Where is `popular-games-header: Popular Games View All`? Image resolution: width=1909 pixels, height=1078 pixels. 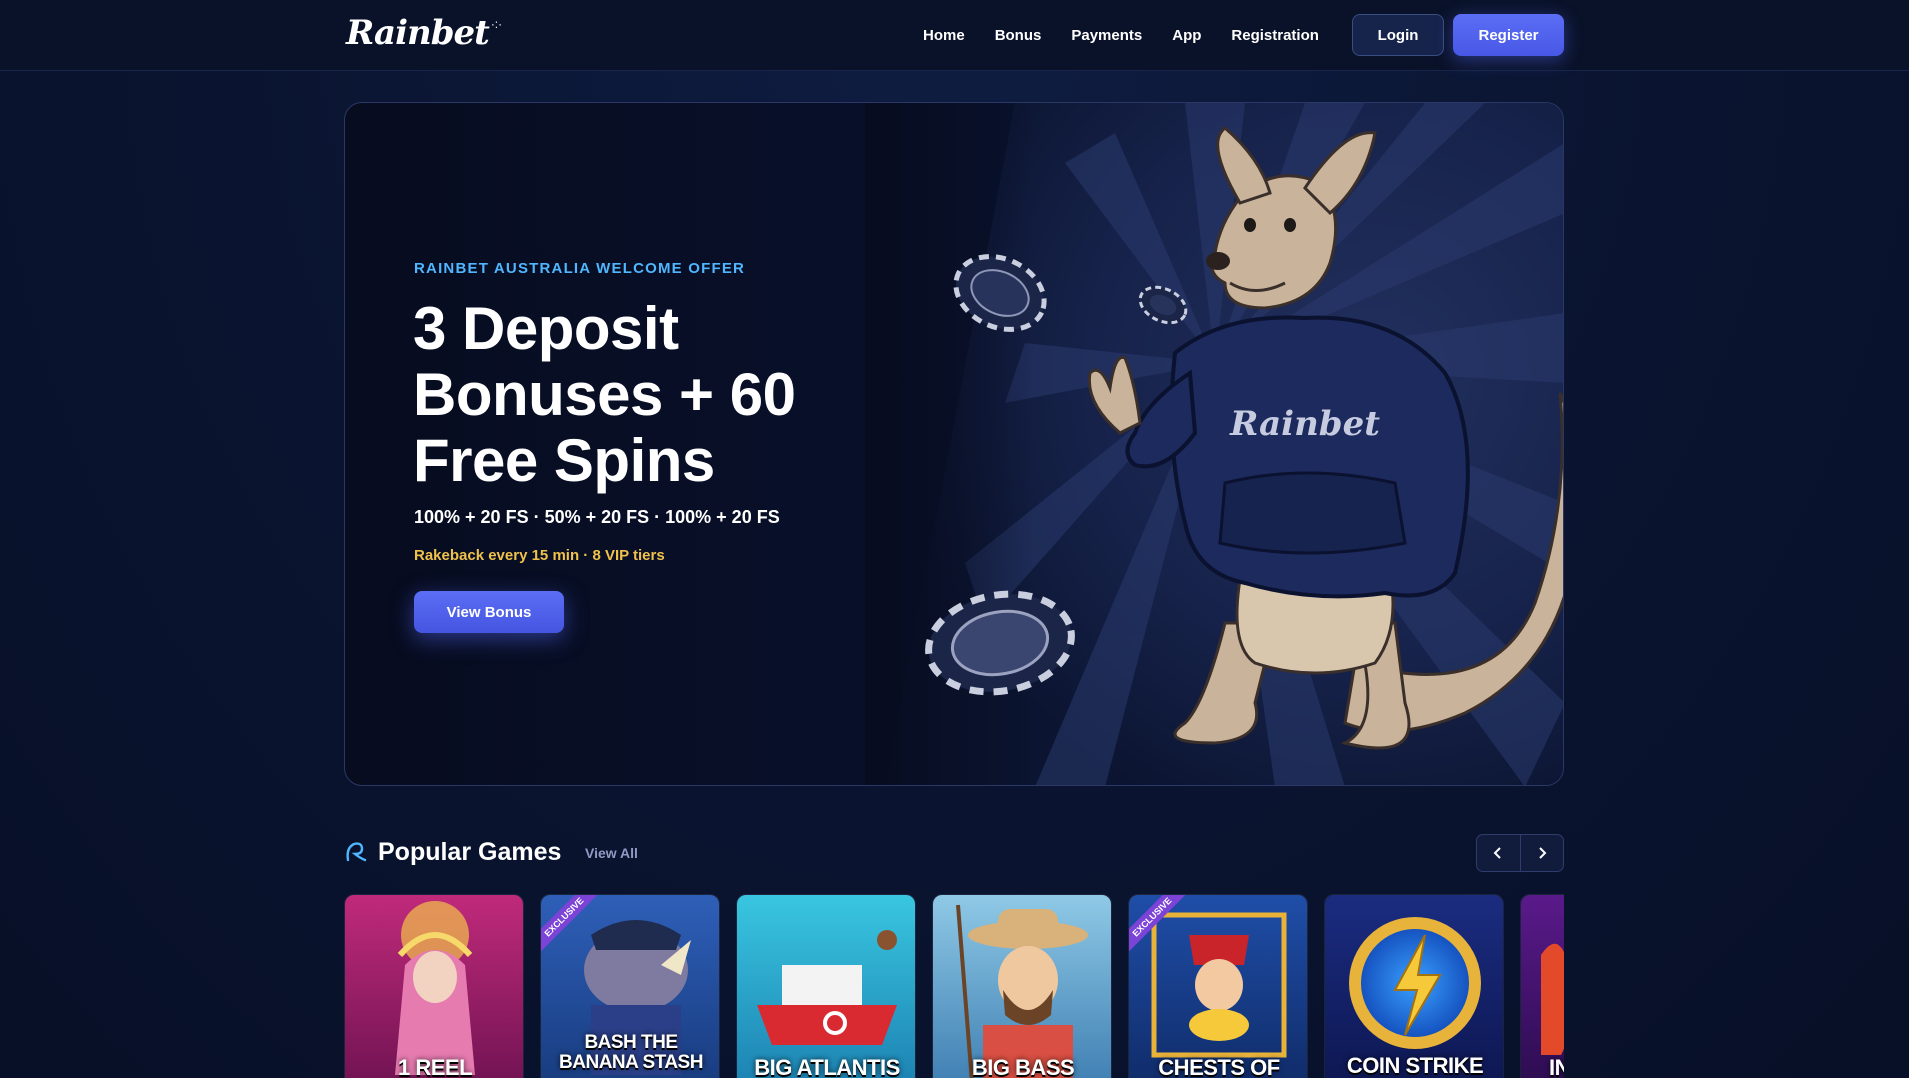 popular-games-header: Popular Games View All is located at coordinates (954, 854).